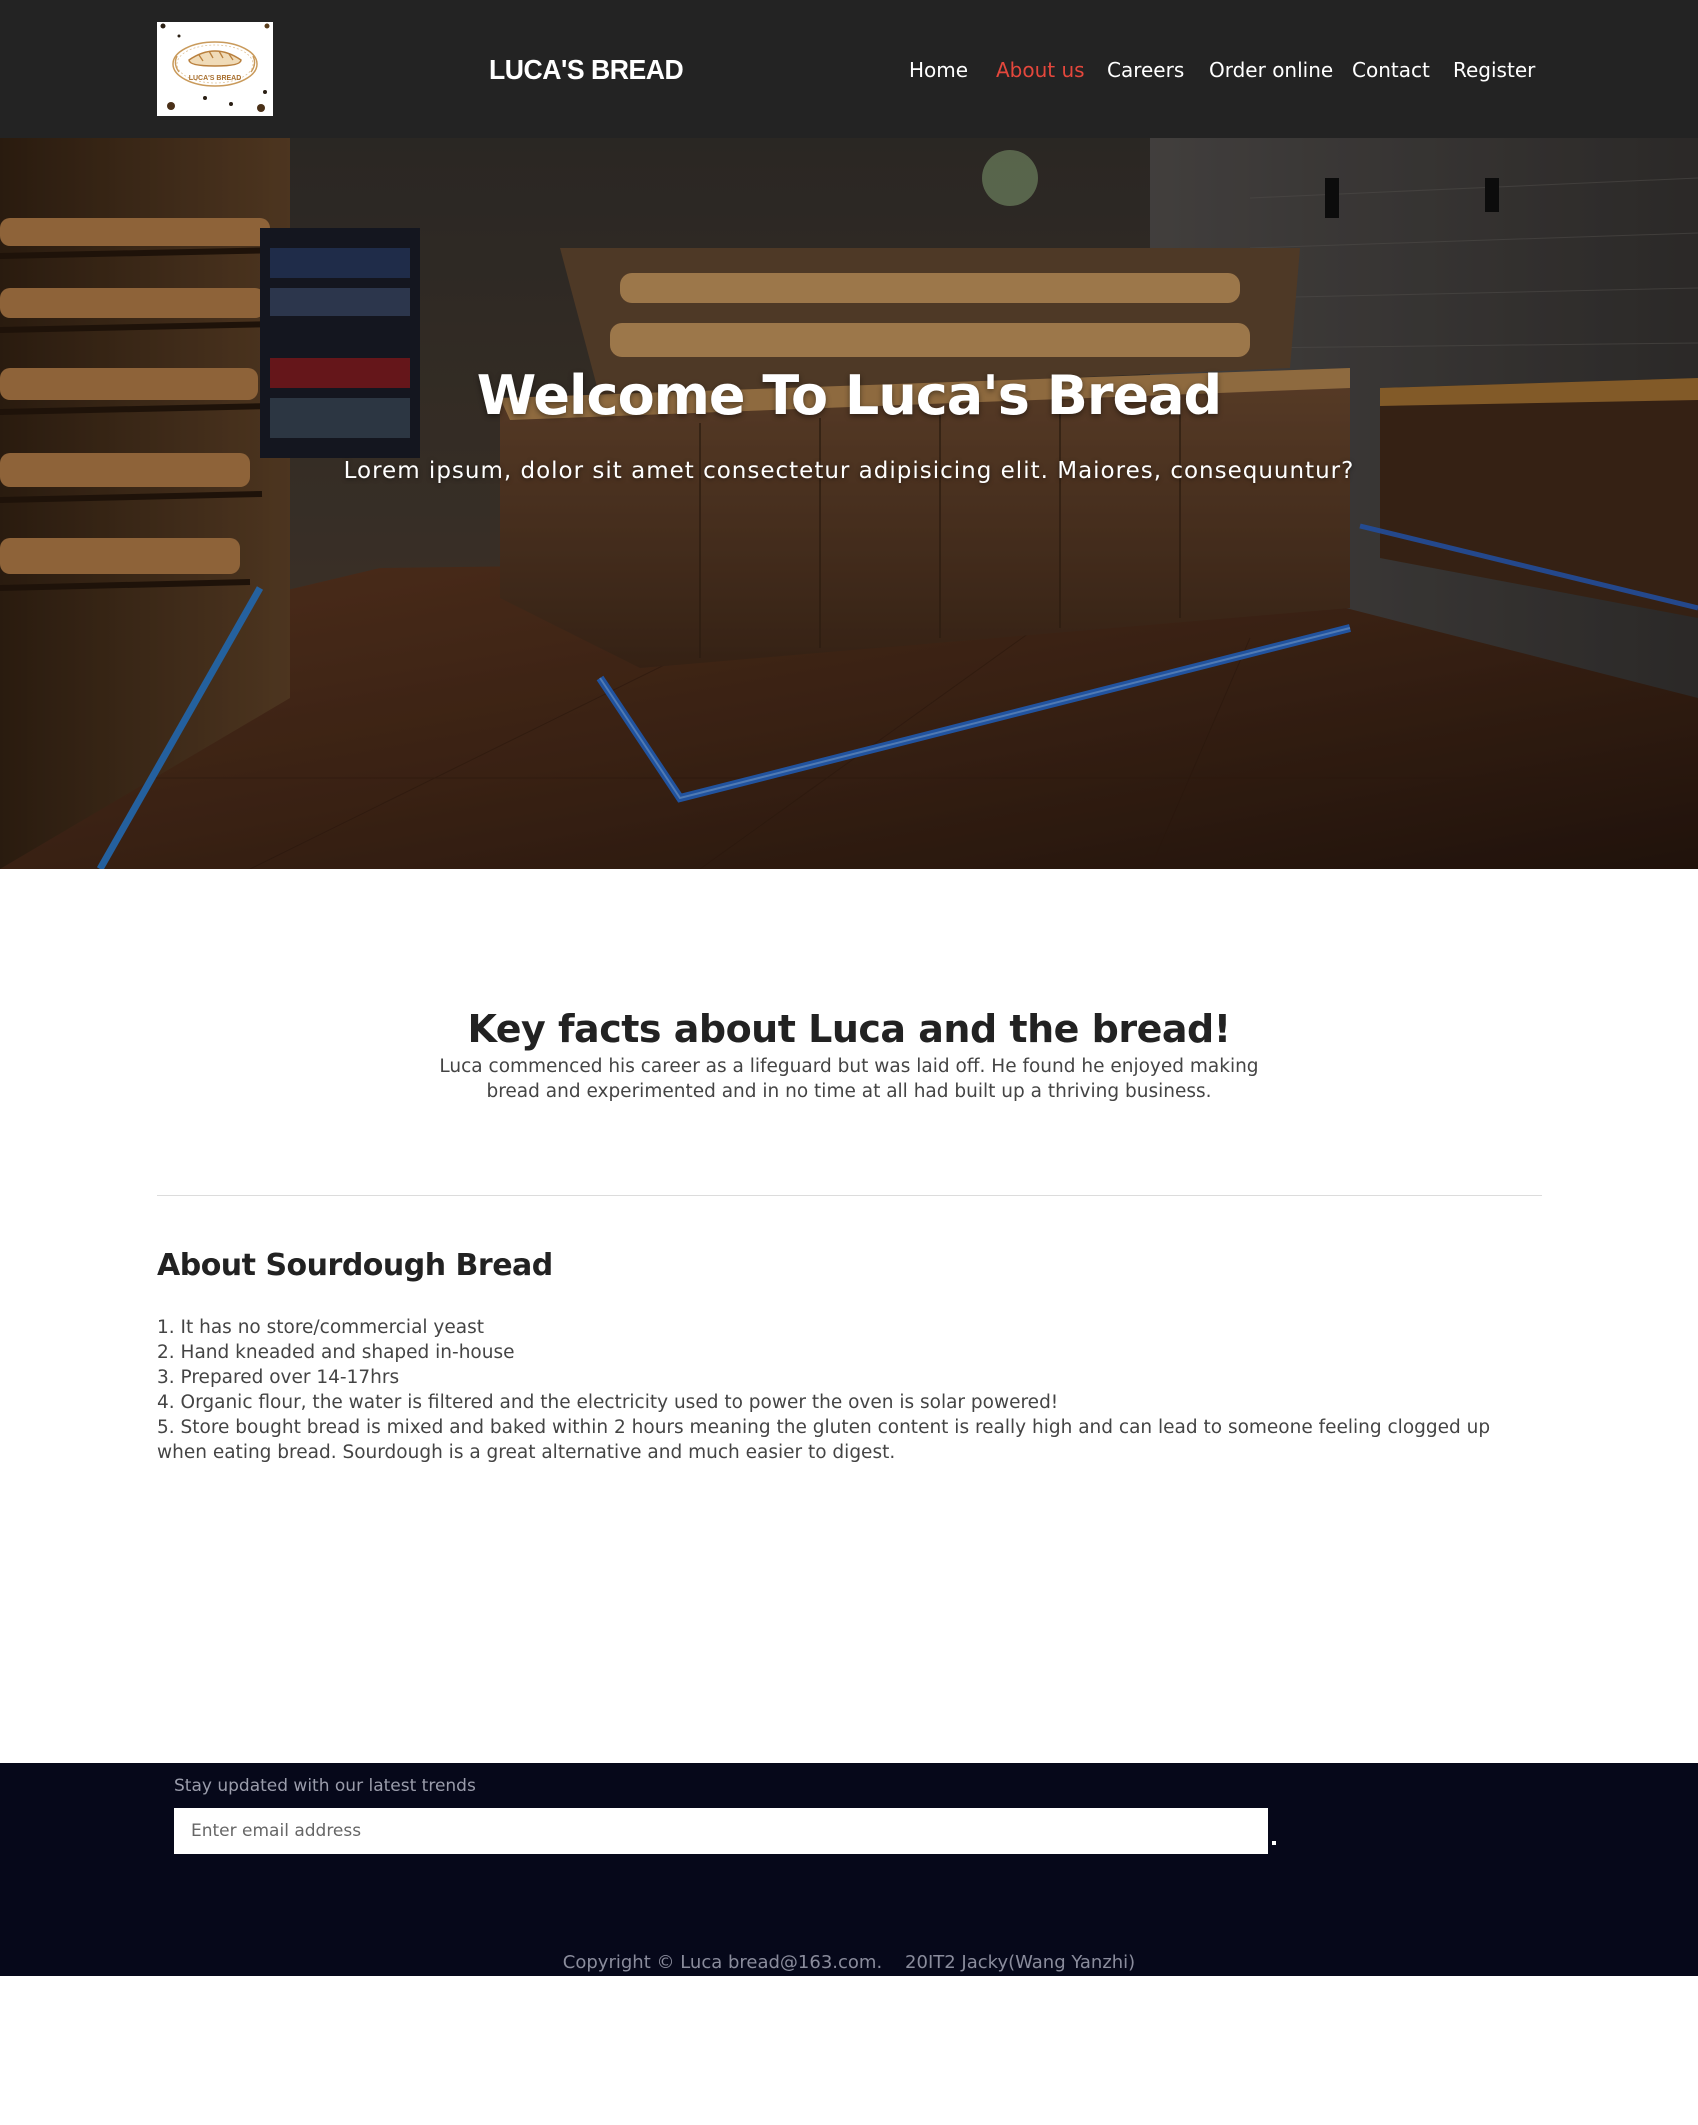 The height and width of the screenshot is (2125, 1698). I want to click on list-item: 3. Prepared over 14-17hrs, so click(278, 1377).